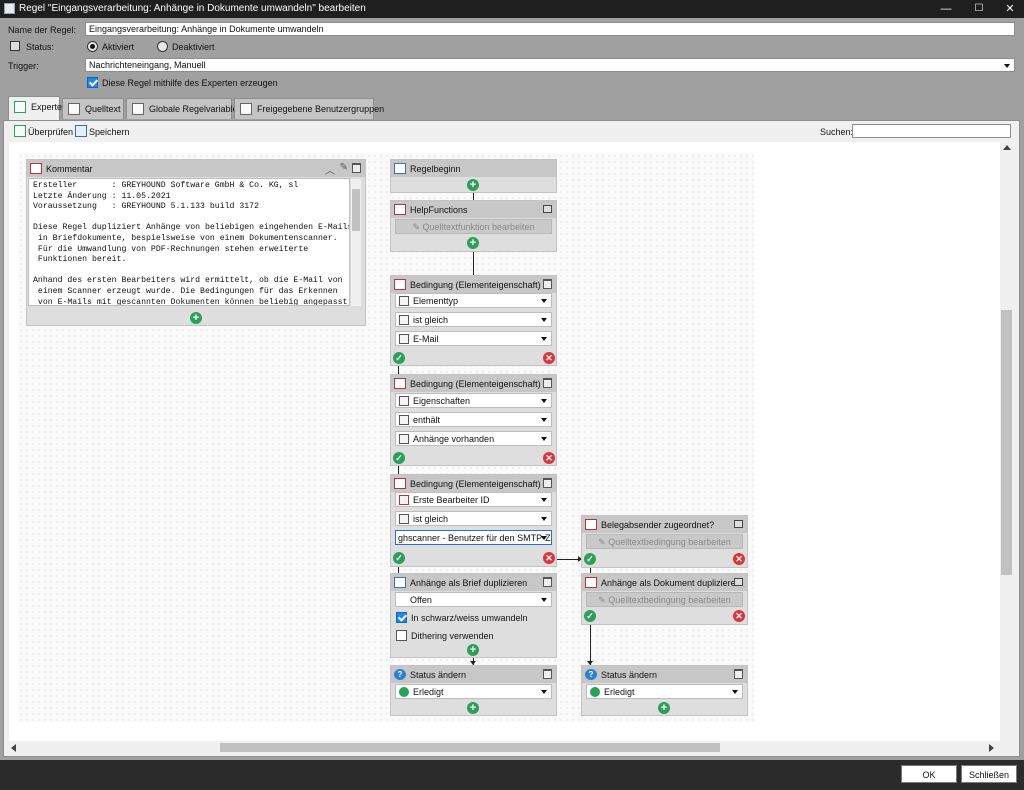 This screenshot has width=1024, height=790. Describe the element at coordinates (93, 108) in the screenshot. I see `tab-quelltext: Quelltext` at that location.